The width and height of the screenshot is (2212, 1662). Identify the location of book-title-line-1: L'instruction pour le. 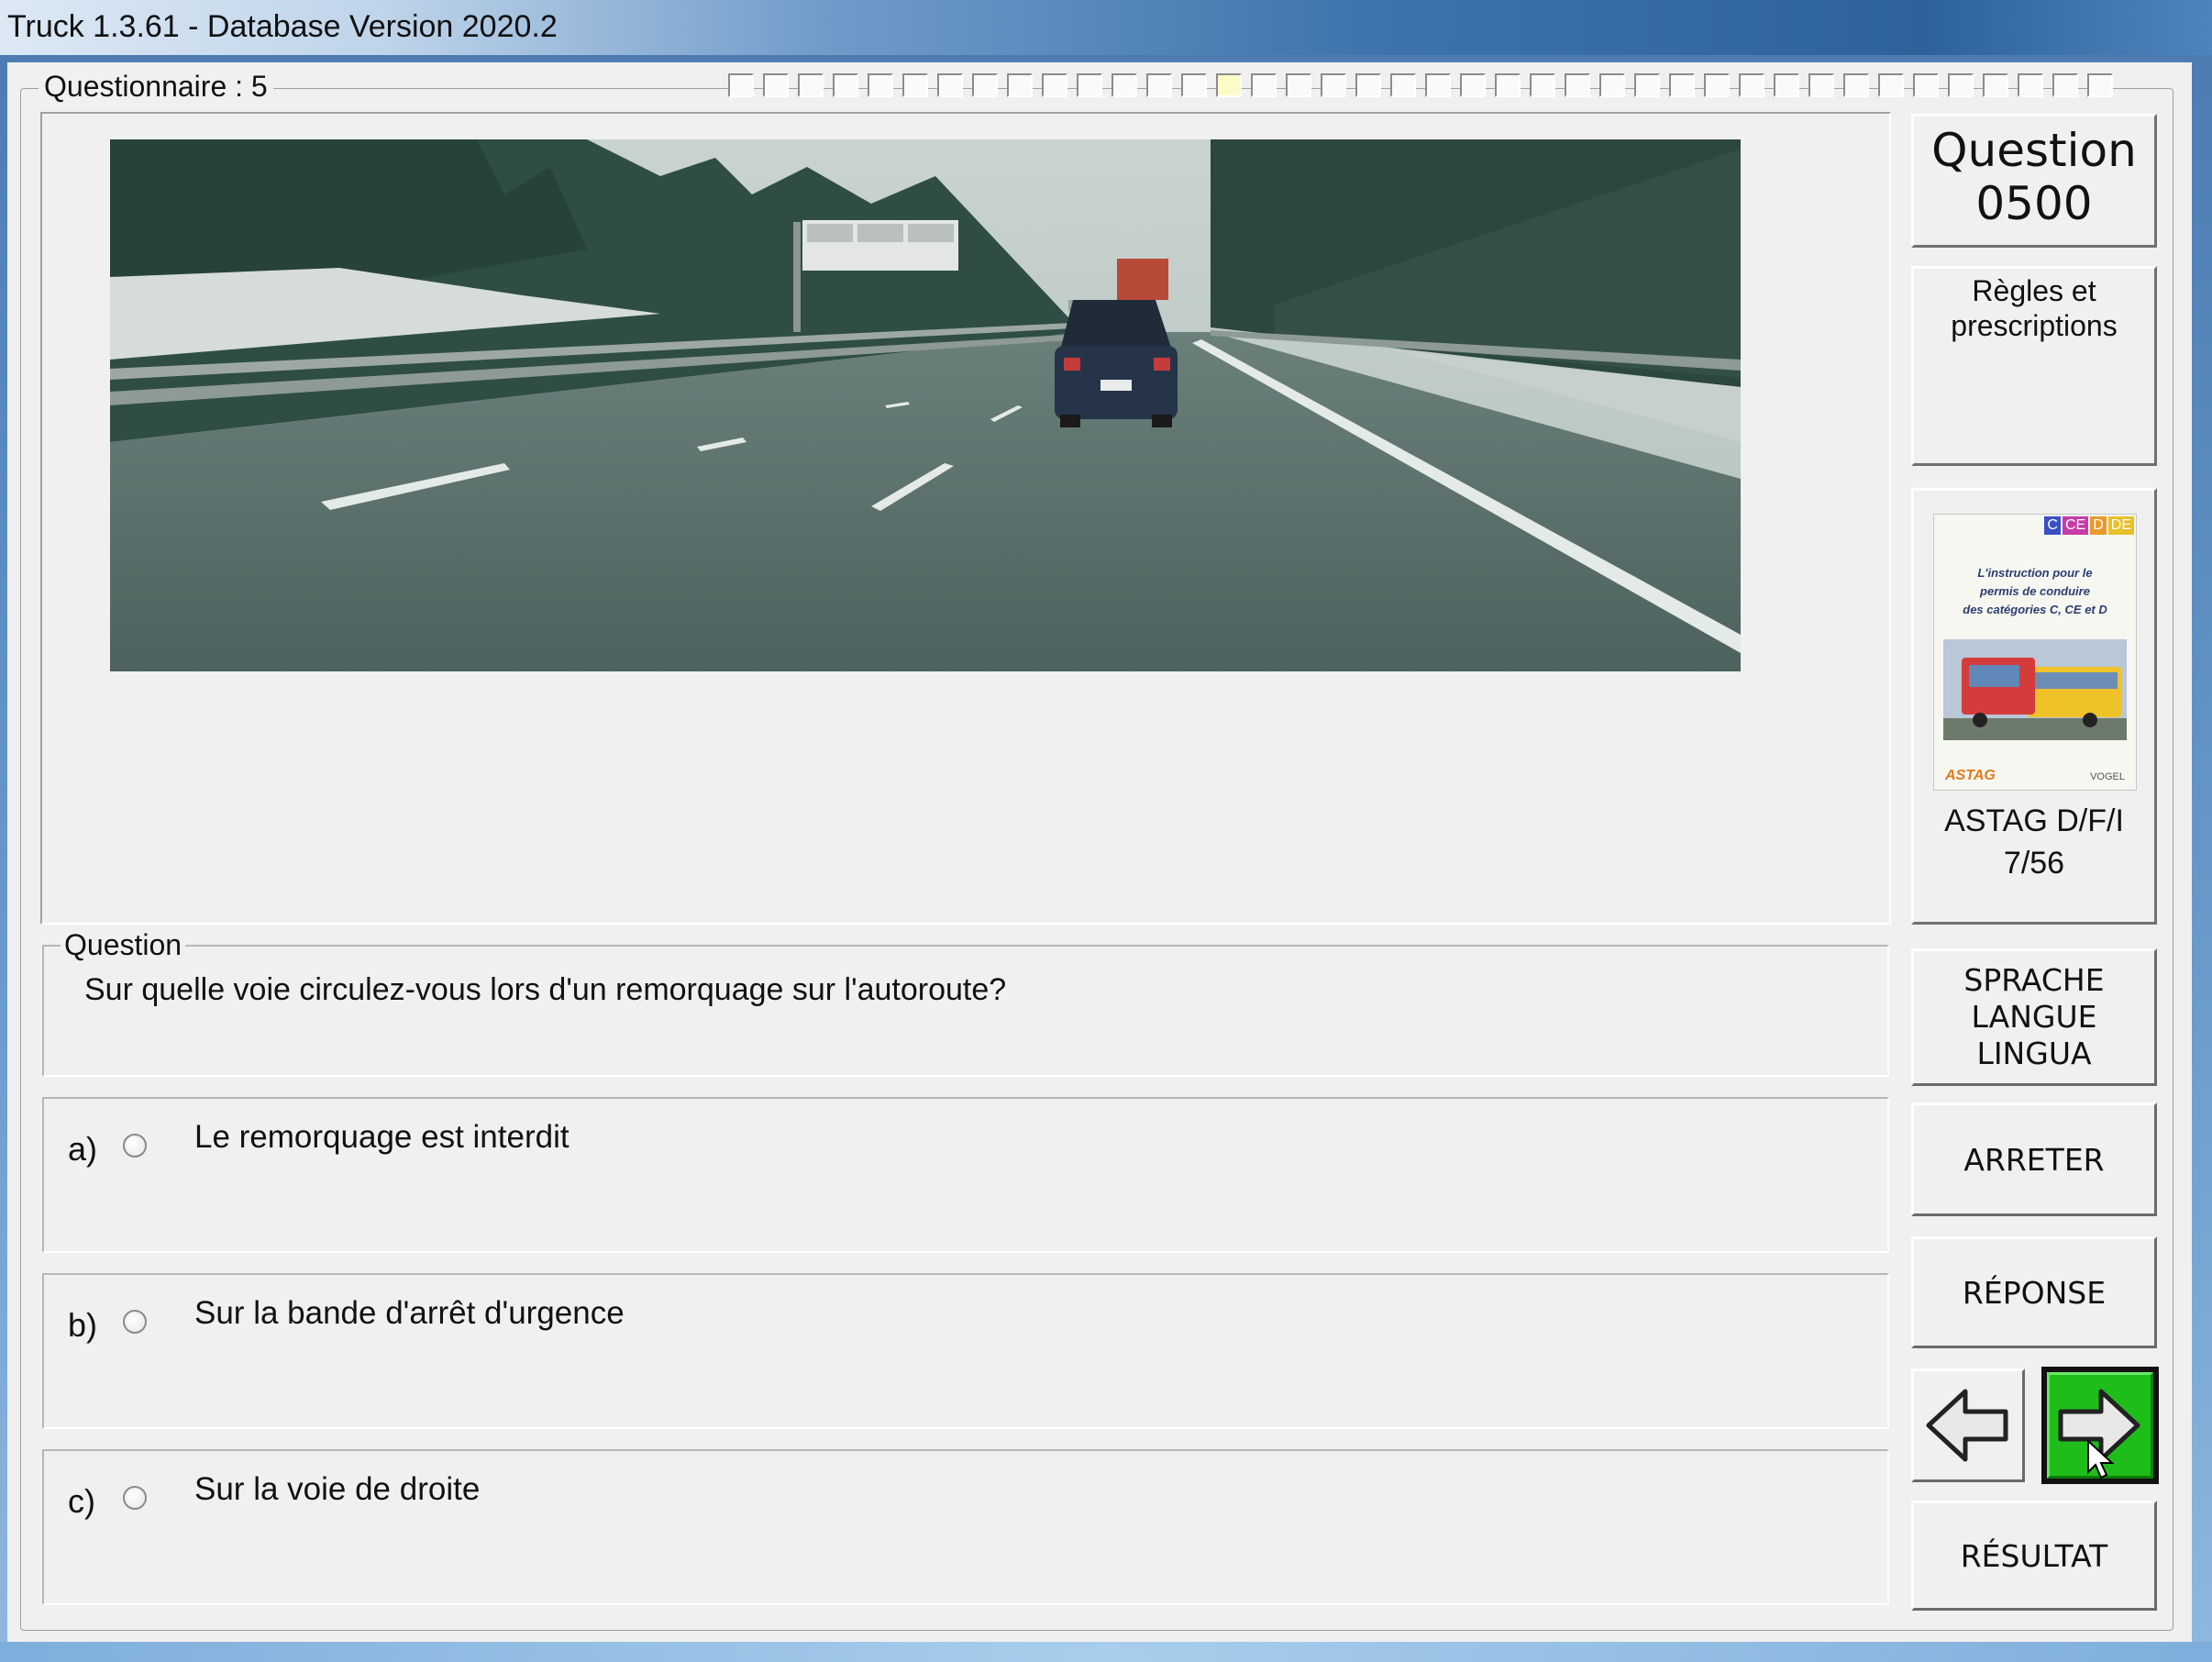
(2035, 573).